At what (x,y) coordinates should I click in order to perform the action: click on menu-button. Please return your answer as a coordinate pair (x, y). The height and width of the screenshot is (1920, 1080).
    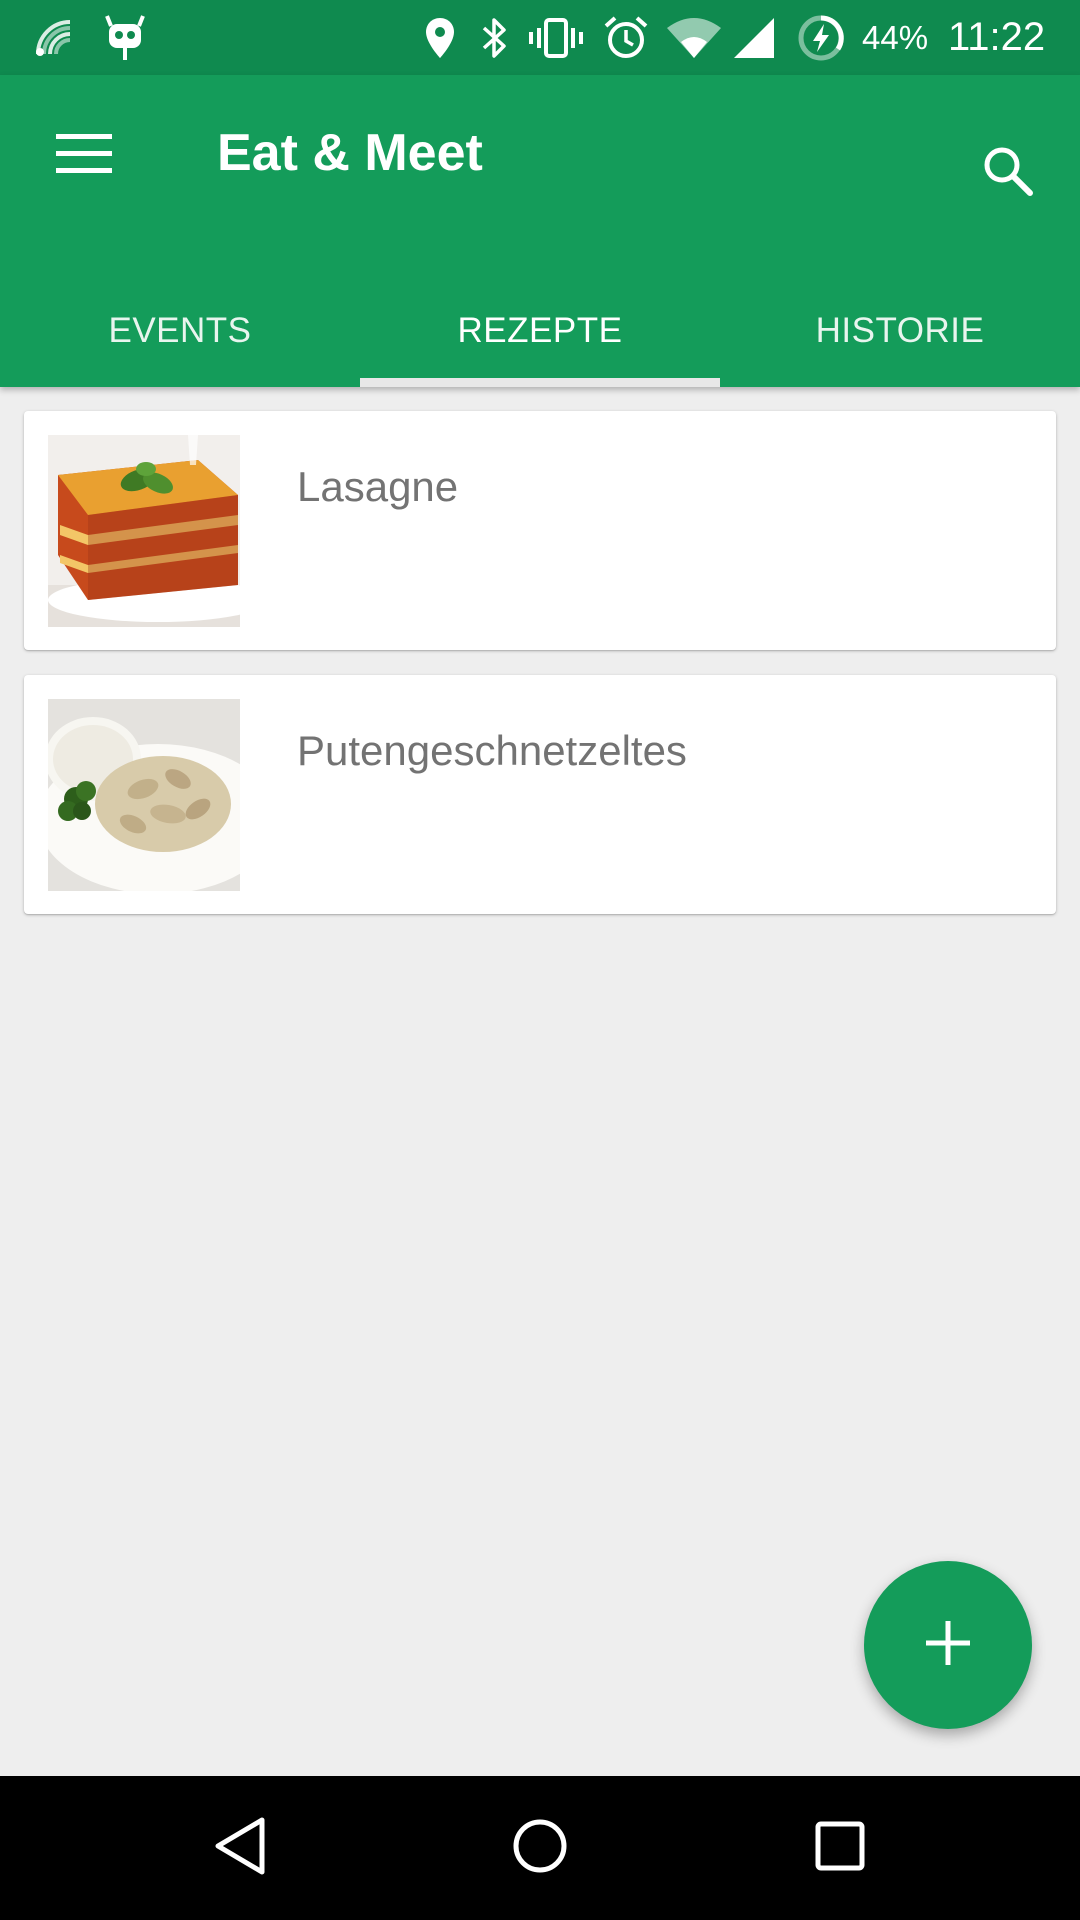
    Looking at the image, I should click on (84, 156).